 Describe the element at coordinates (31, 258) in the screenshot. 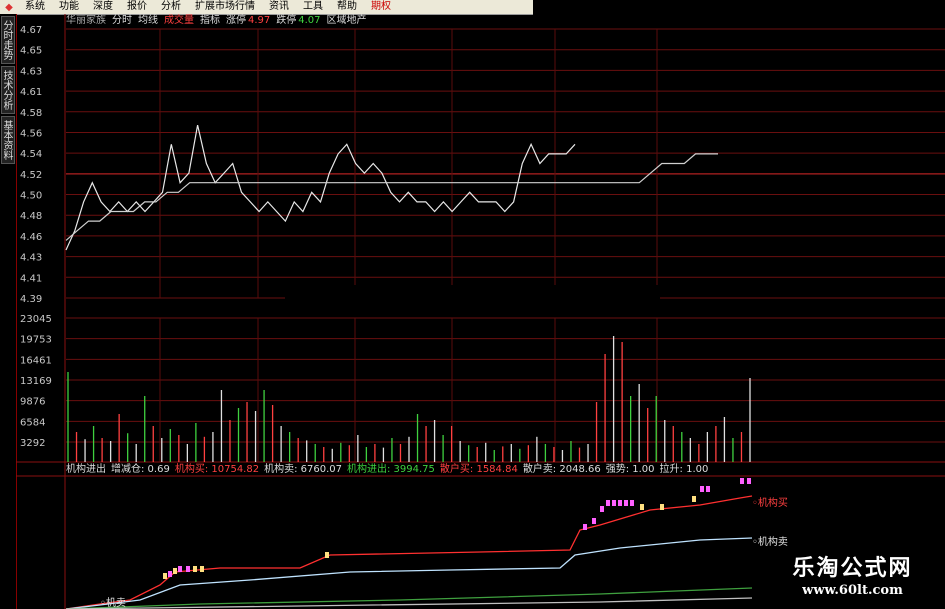

I see `price-tick-label: 4.43` at that location.